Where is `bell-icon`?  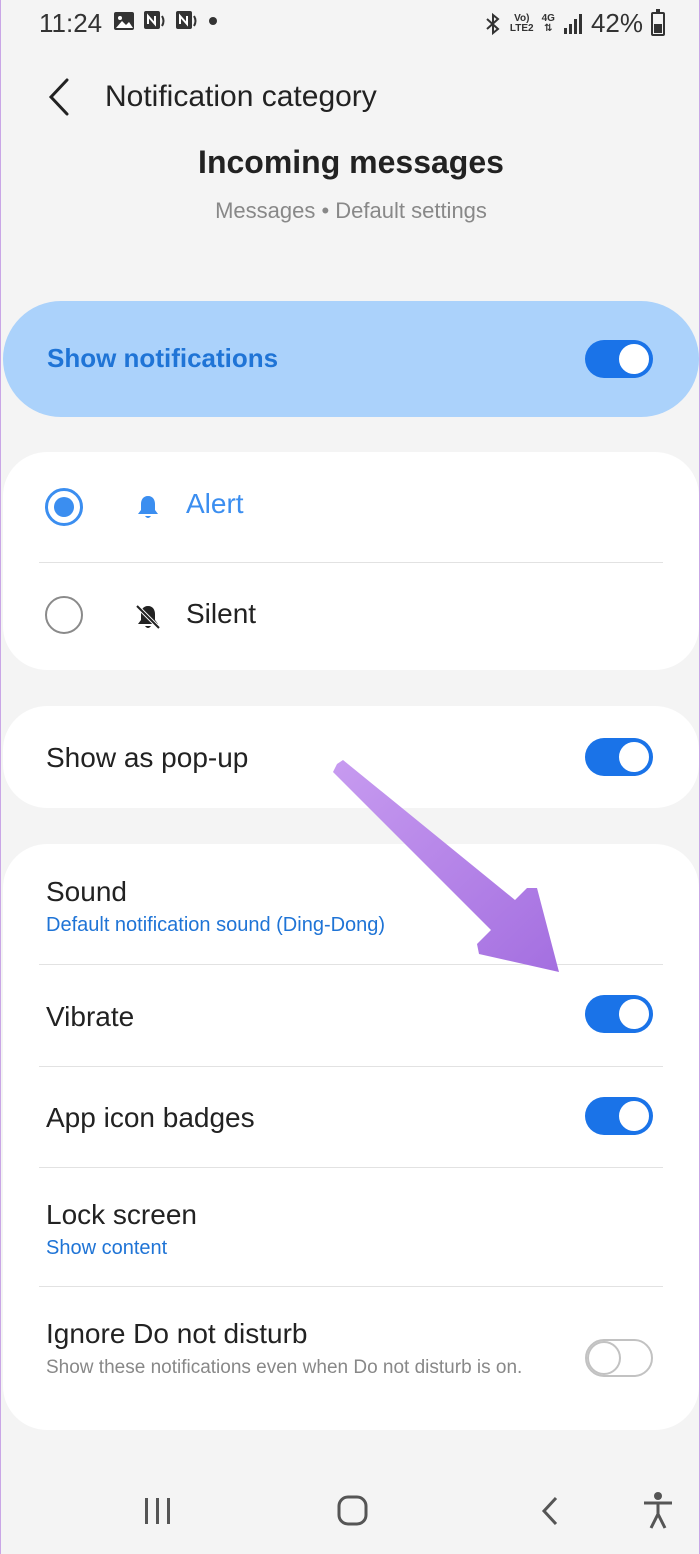 bell-icon is located at coordinates (148, 507).